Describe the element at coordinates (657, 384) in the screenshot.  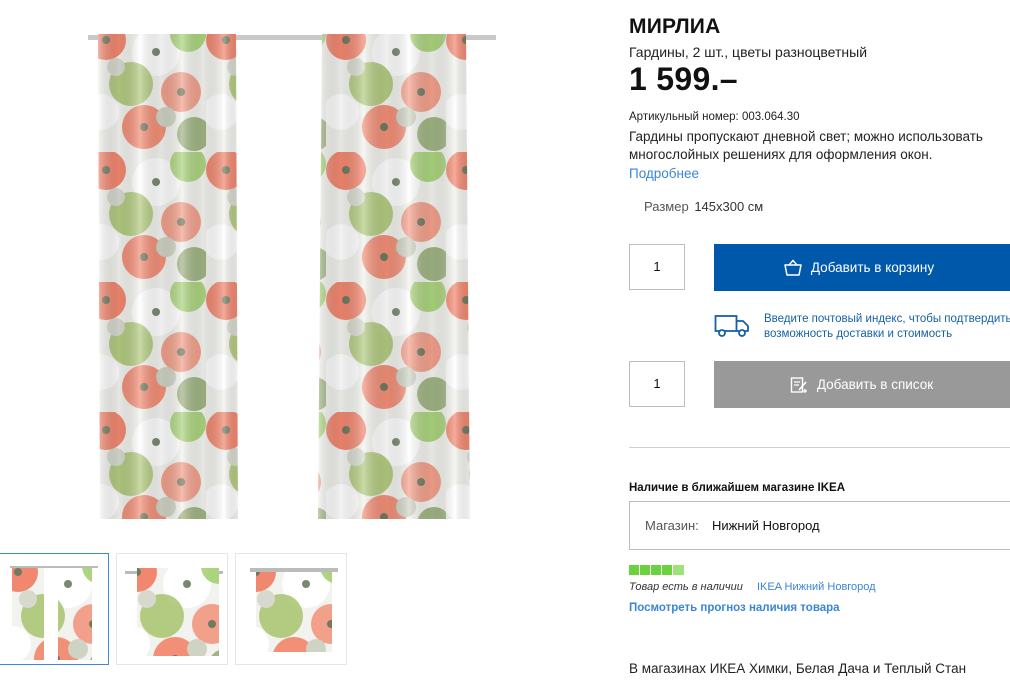
I see `list-quantity-input: 1` at that location.